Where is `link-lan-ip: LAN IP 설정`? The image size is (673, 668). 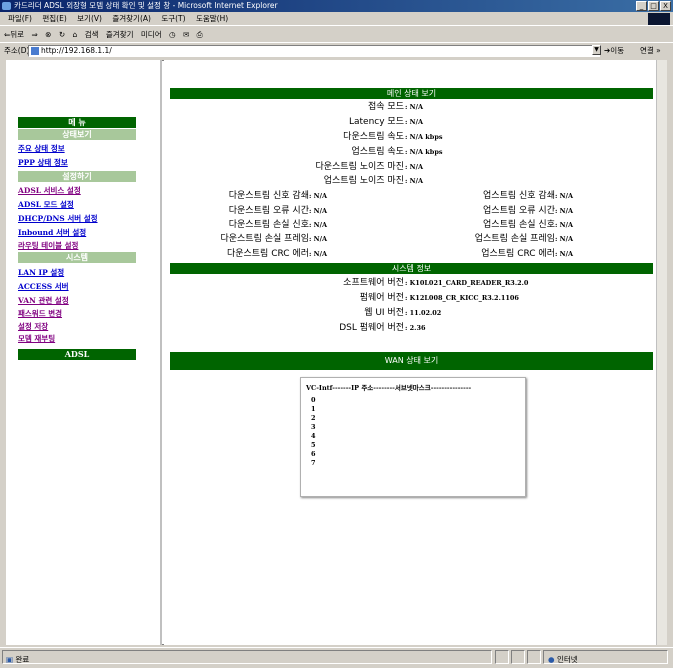 link-lan-ip: LAN IP 설정 is located at coordinates (41, 273).